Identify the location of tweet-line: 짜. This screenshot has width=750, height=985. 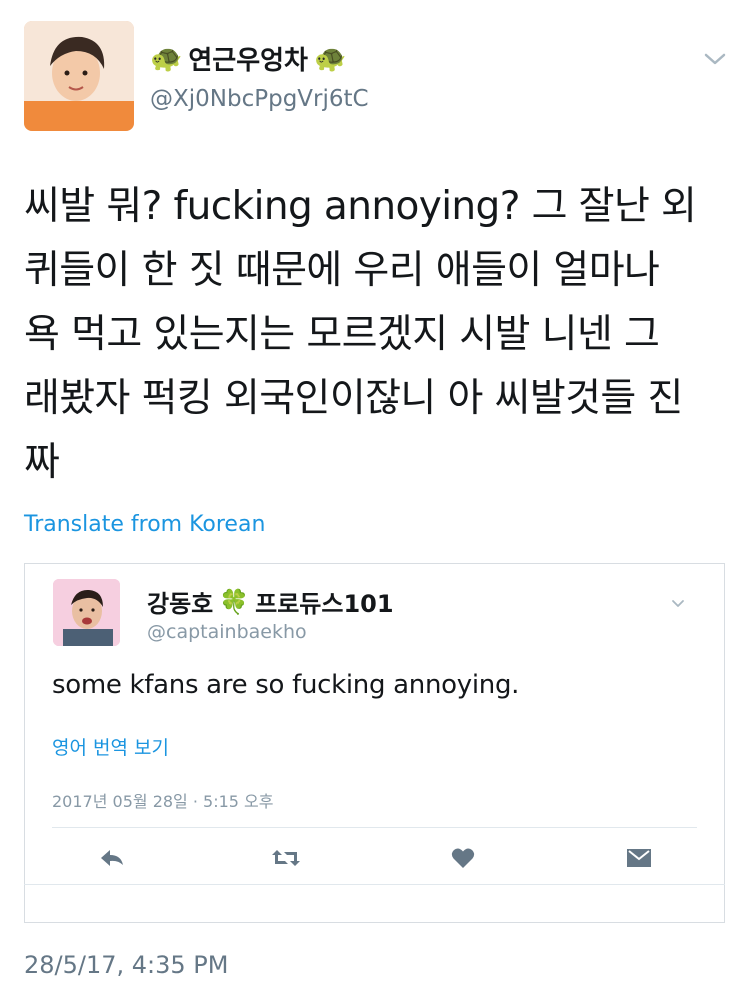
(42, 462).